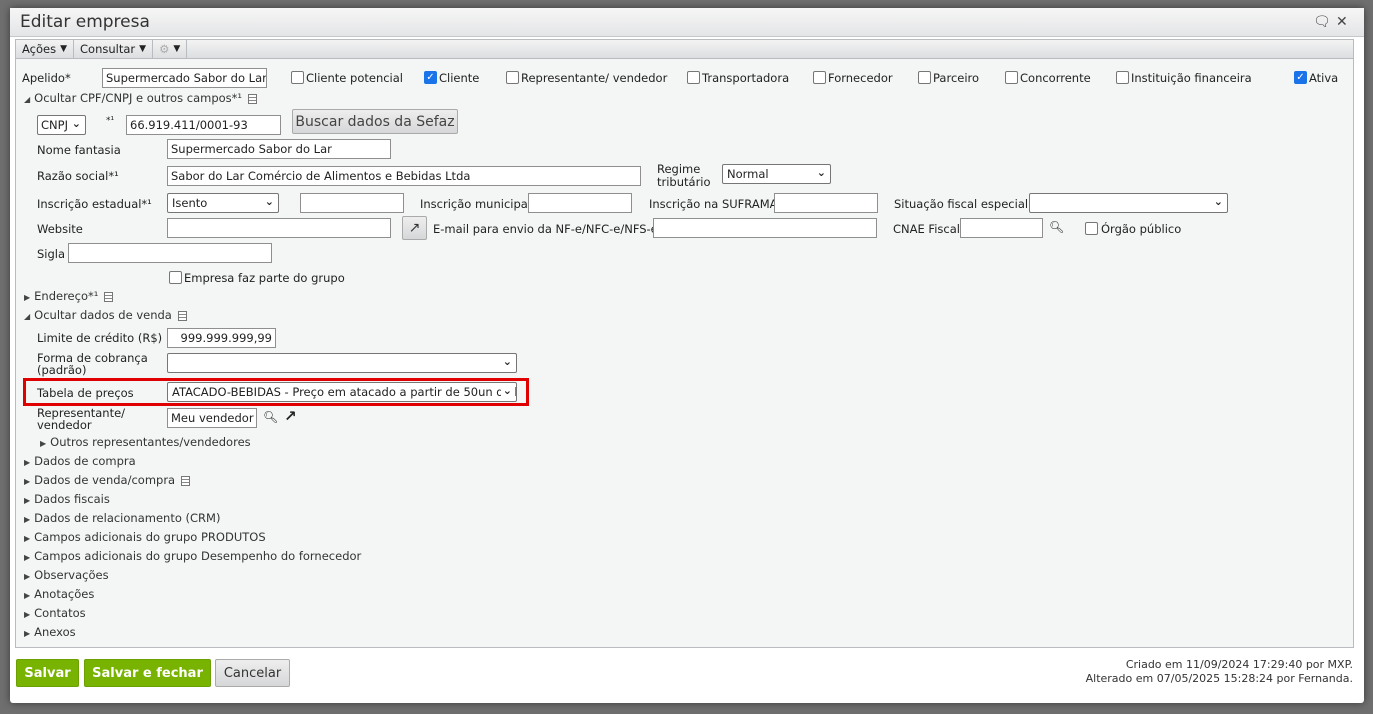  I want to click on doc-type-select: CNPJ ⌄, so click(61, 125).